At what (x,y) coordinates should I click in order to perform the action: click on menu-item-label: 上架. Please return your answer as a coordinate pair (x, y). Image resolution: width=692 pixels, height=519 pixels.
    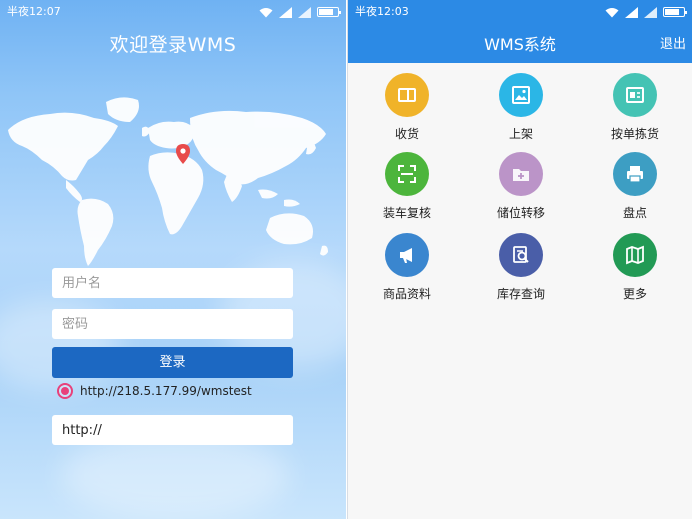
    Looking at the image, I should click on (520, 134).